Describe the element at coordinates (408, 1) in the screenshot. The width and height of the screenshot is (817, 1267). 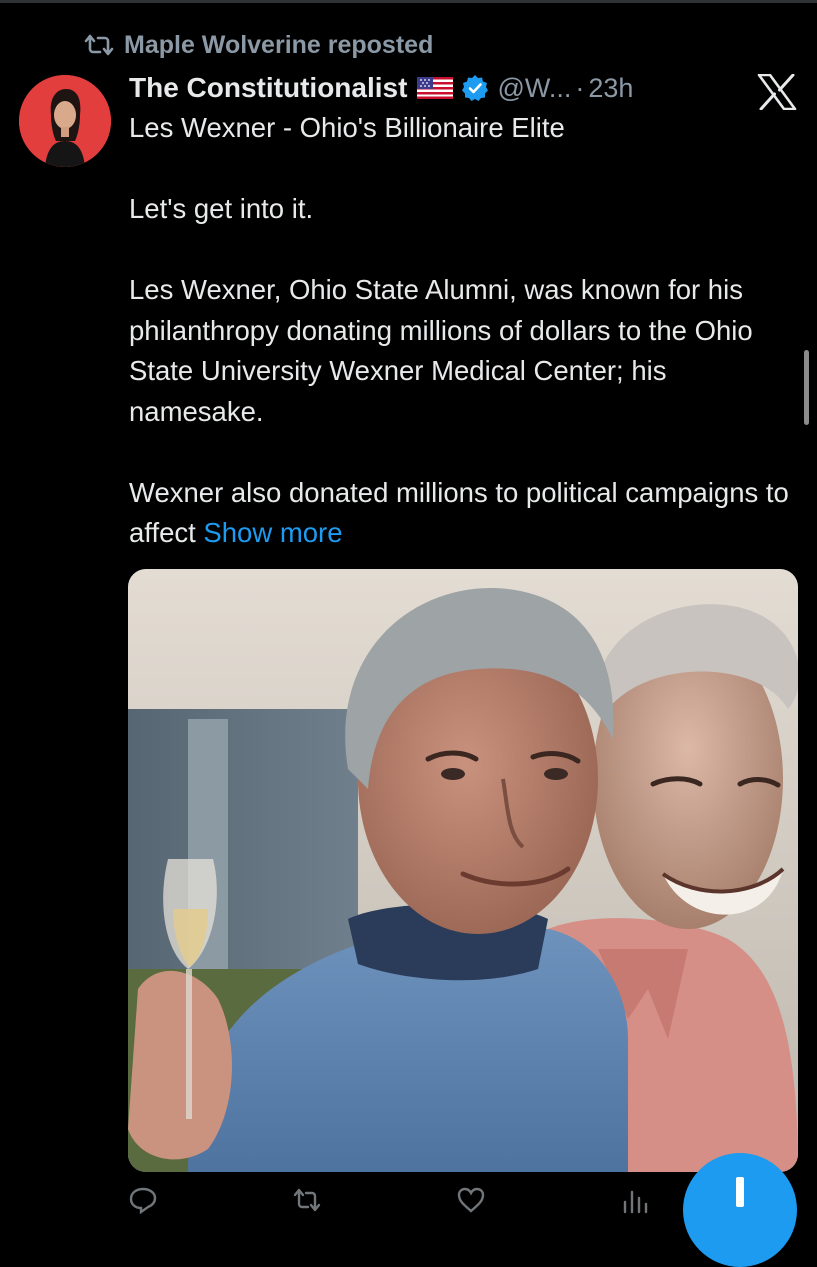
I see `top-divider` at that location.